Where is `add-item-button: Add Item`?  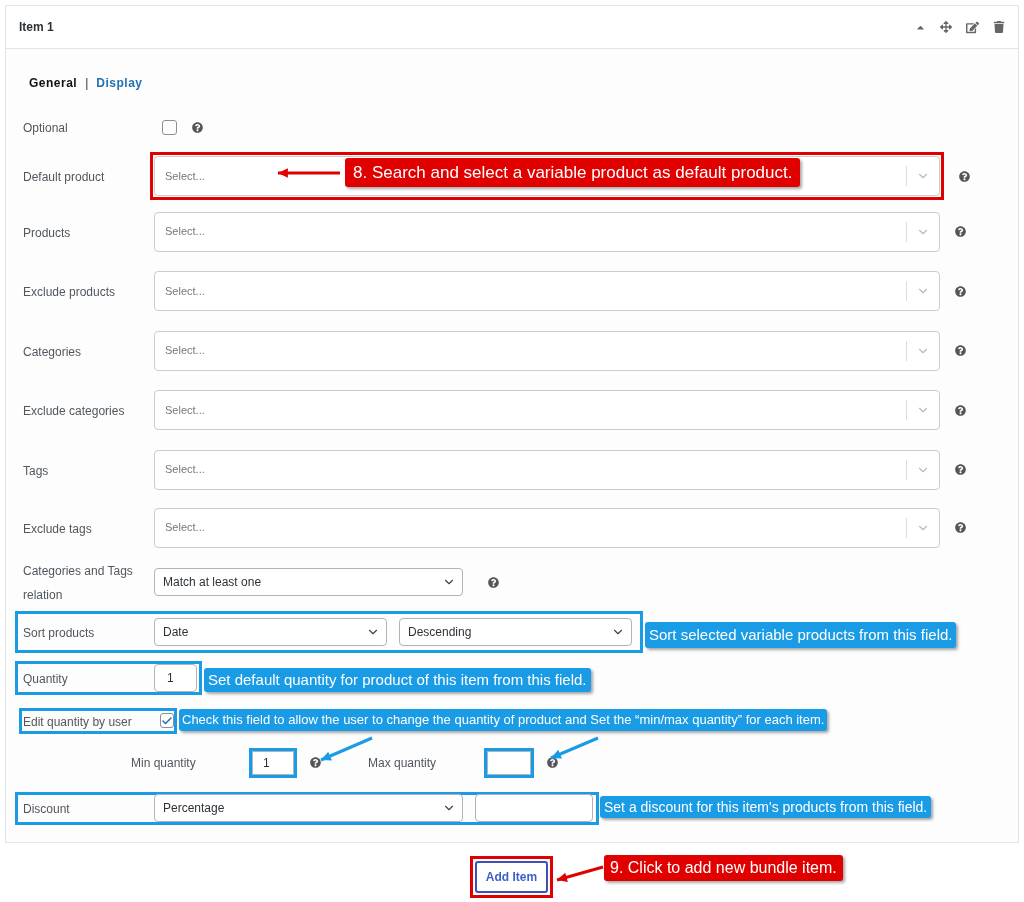
add-item-button: Add Item is located at coordinates (511, 877).